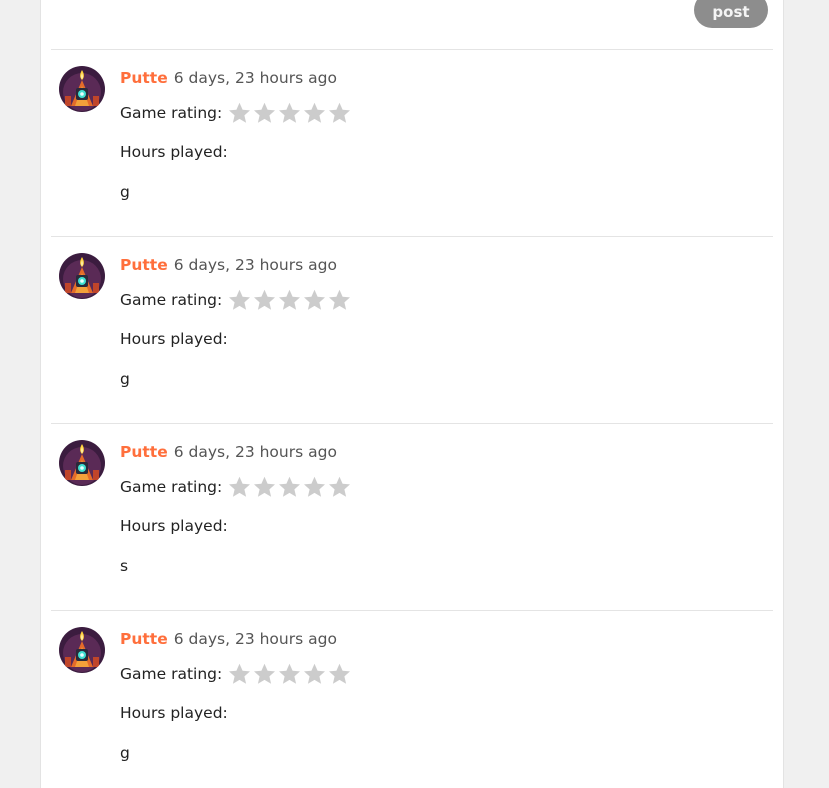 This screenshot has height=788, width=829. What do you see at coordinates (731, 14) in the screenshot?
I see `post-button: post` at bounding box center [731, 14].